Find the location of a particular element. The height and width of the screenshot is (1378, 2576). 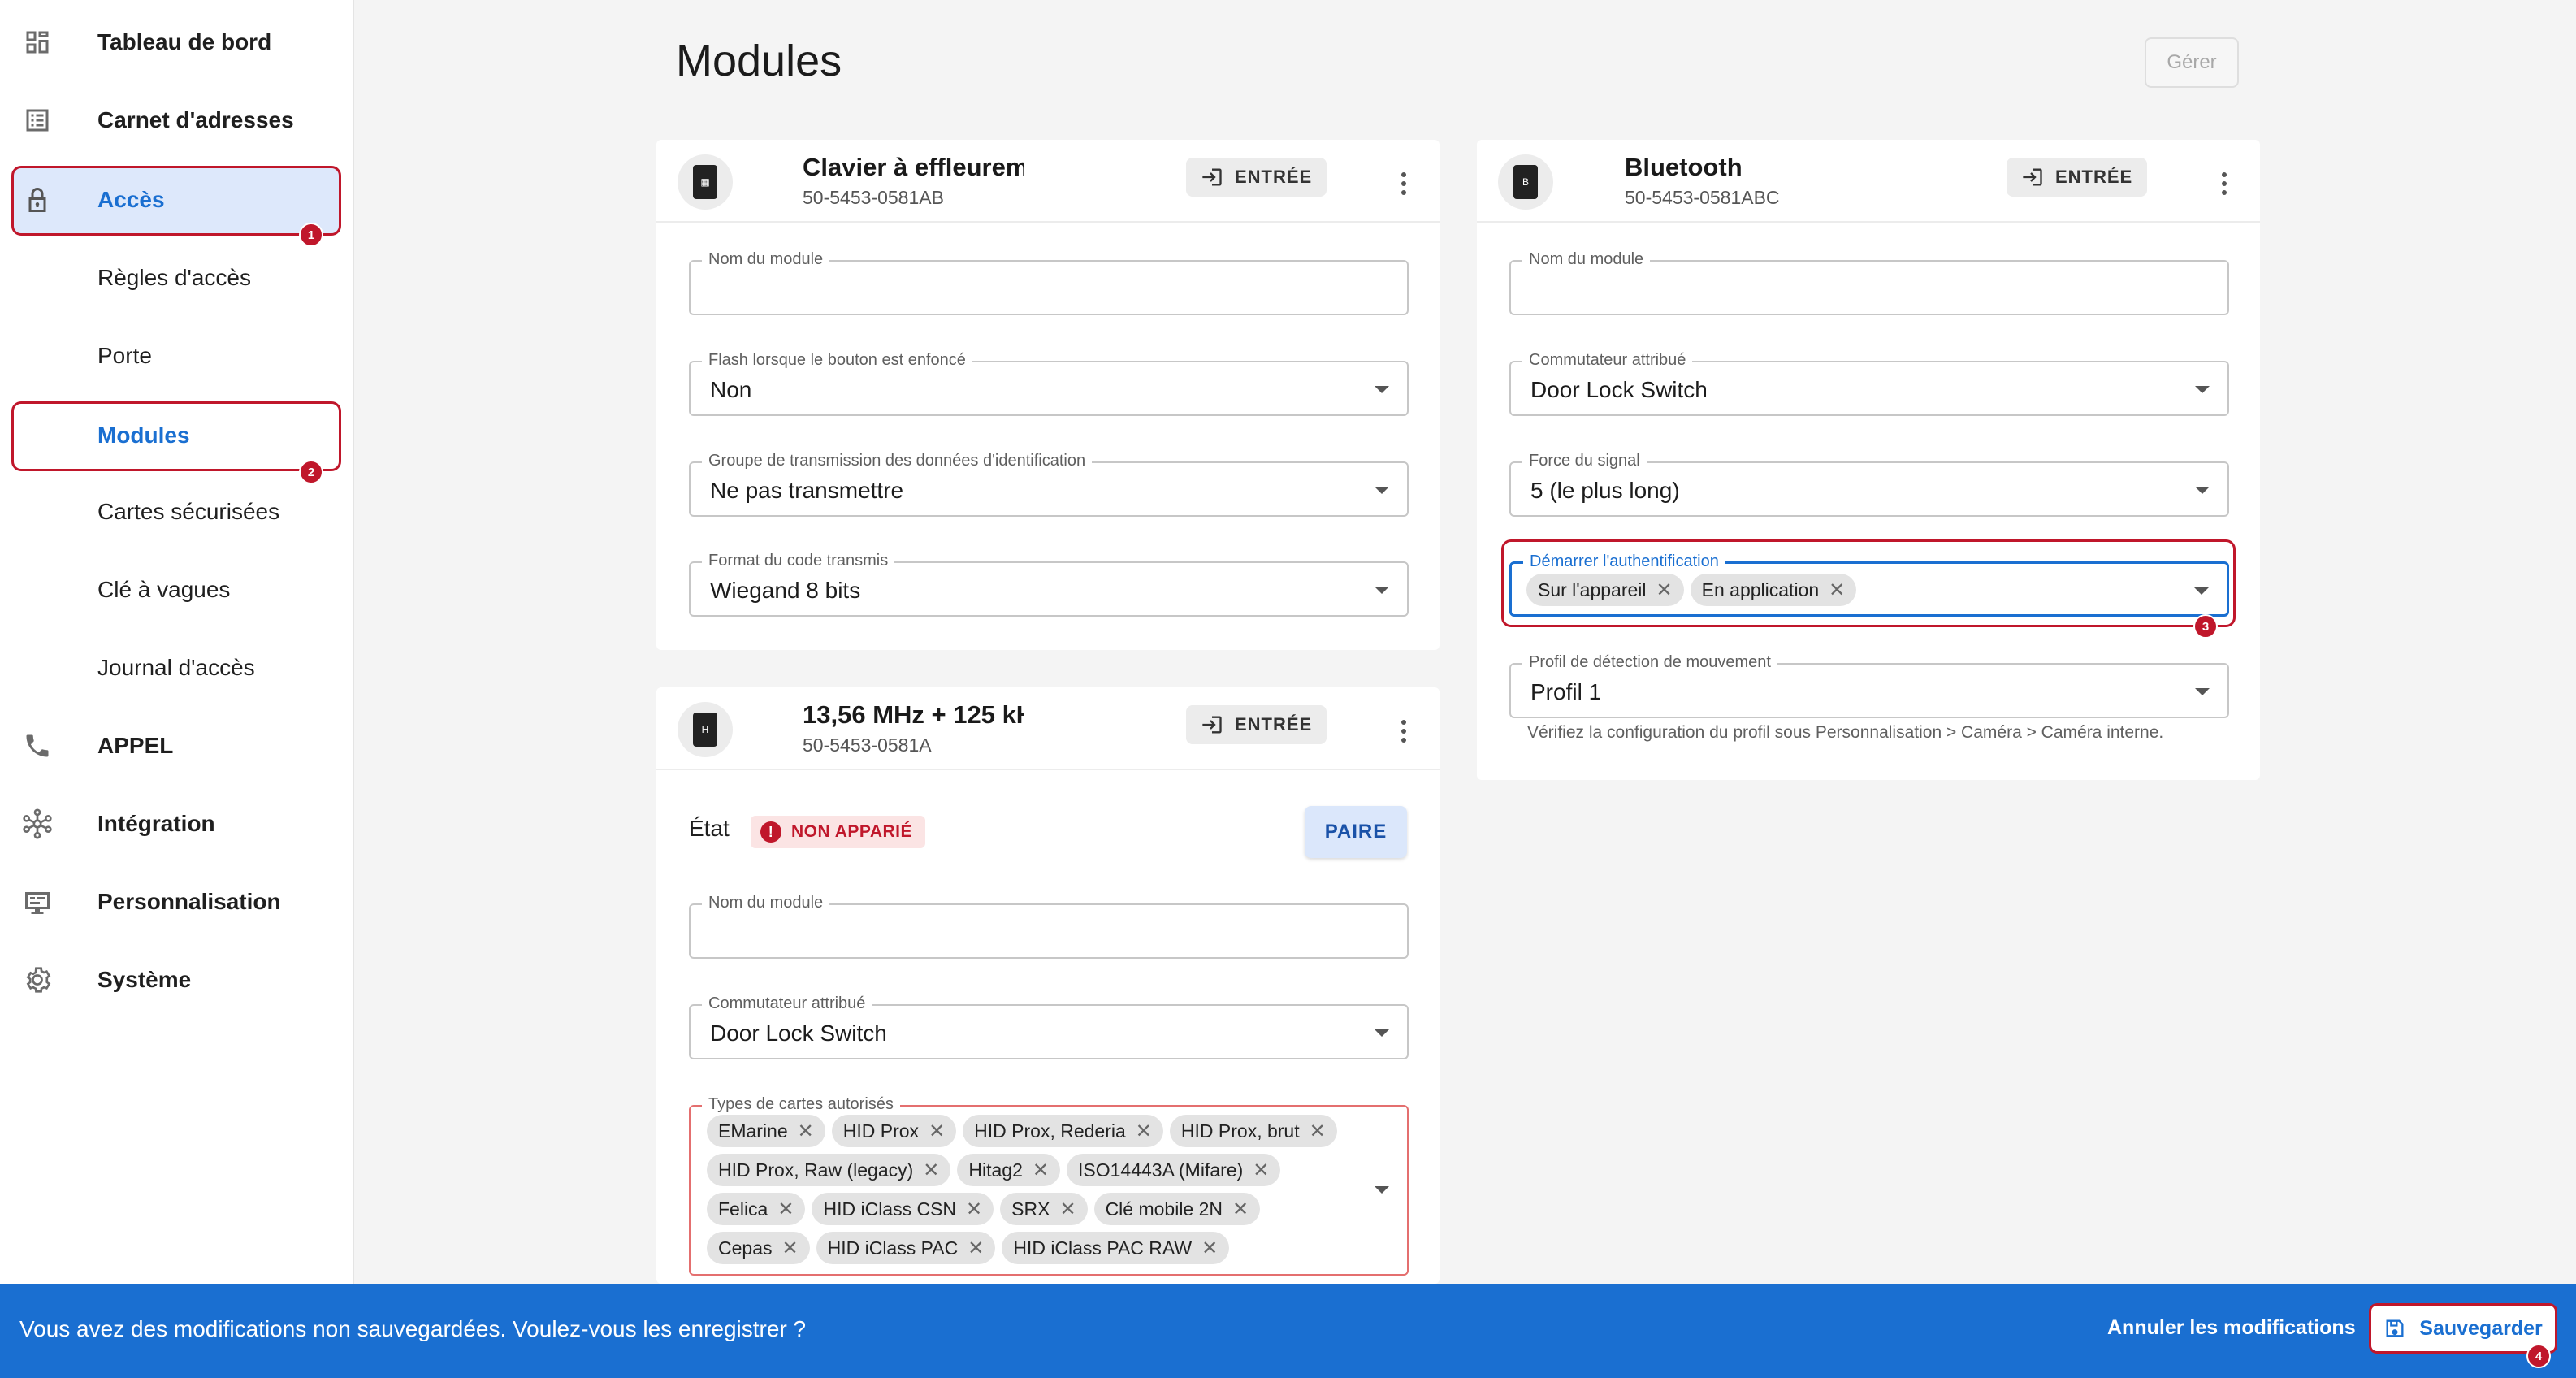

field-value: Ne pas transmettre is located at coordinates (807, 491).